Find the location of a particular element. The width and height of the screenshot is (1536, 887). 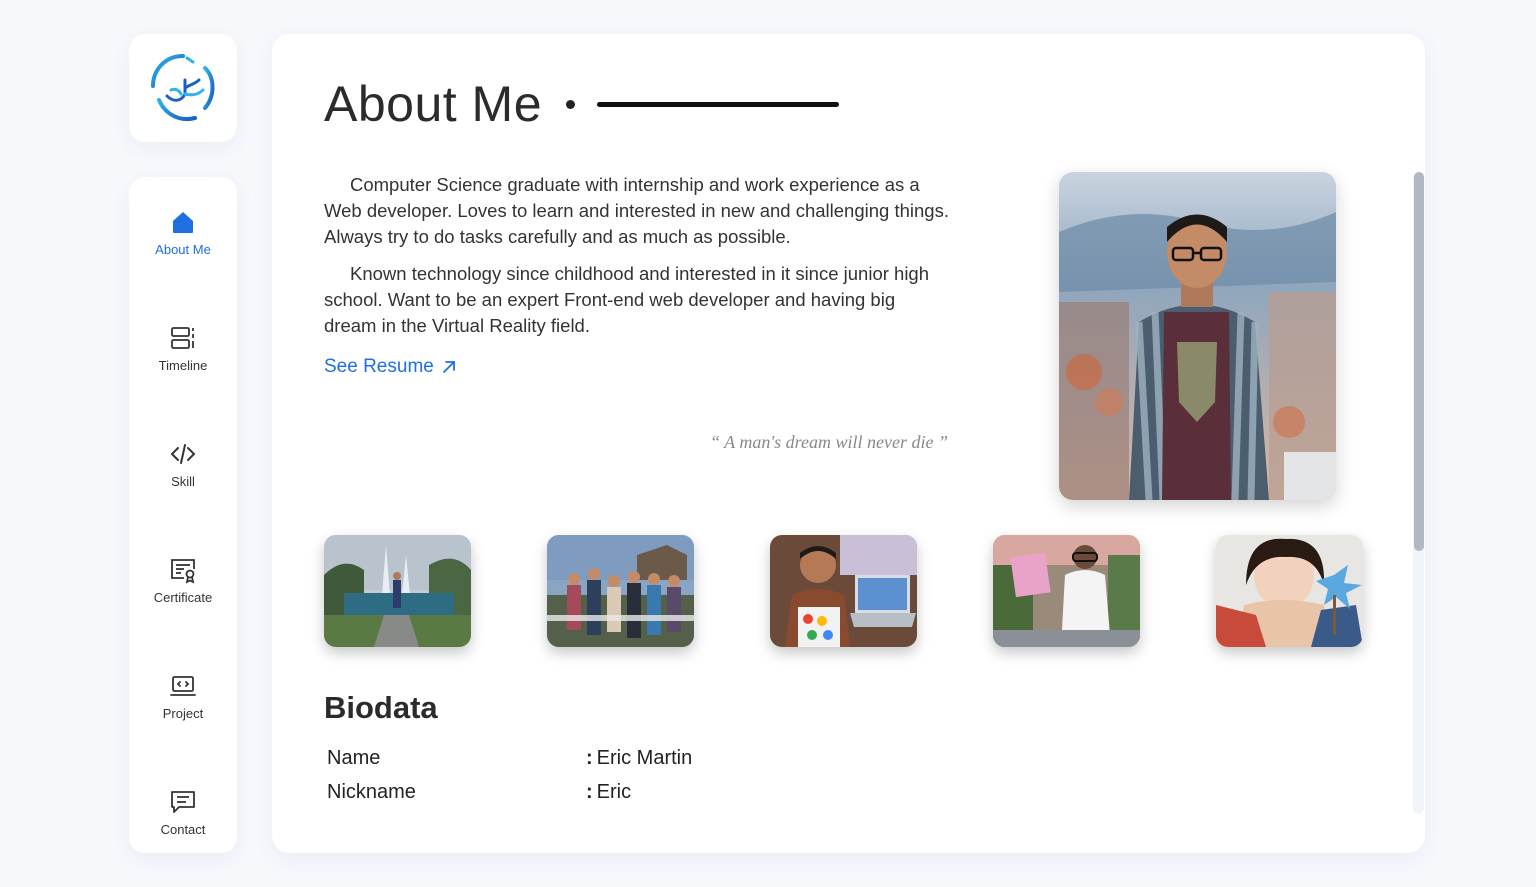

logo-card is located at coordinates (183, 88).